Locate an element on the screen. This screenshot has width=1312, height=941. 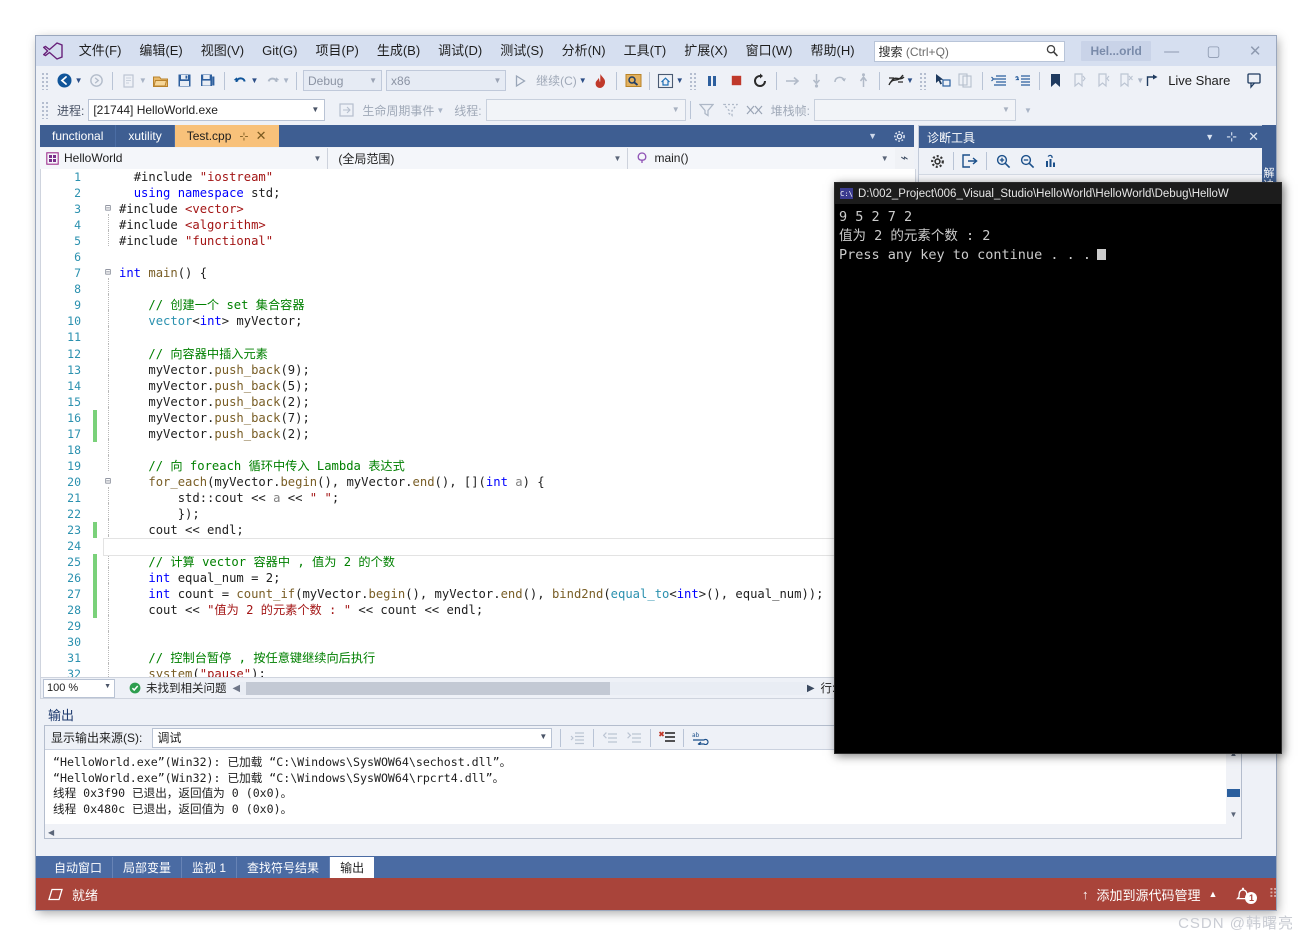
code-line: 9 // 创建一个 set 集合容器 is located at coordinates (478, 303).